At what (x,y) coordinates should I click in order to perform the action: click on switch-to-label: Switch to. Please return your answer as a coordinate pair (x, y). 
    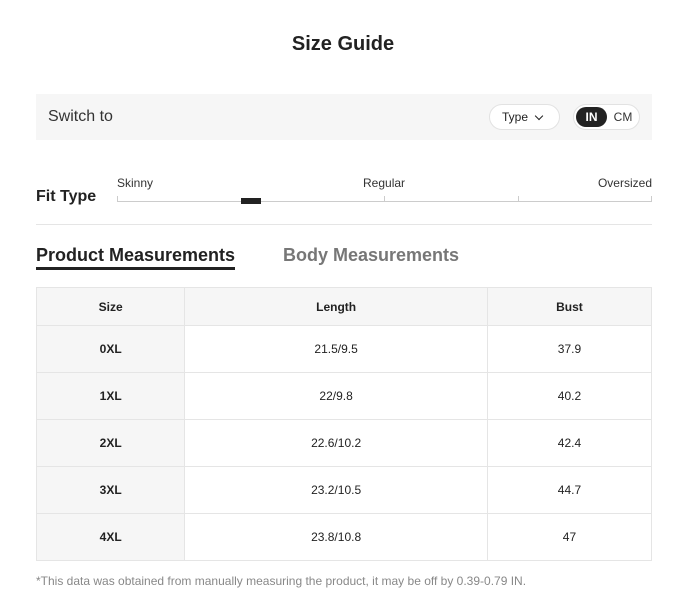
    Looking at the image, I should click on (80, 116).